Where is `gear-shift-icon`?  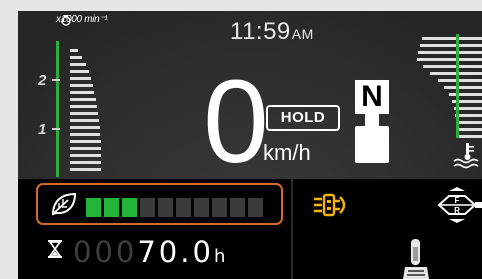 gear-shift-icon is located at coordinates (372, 120).